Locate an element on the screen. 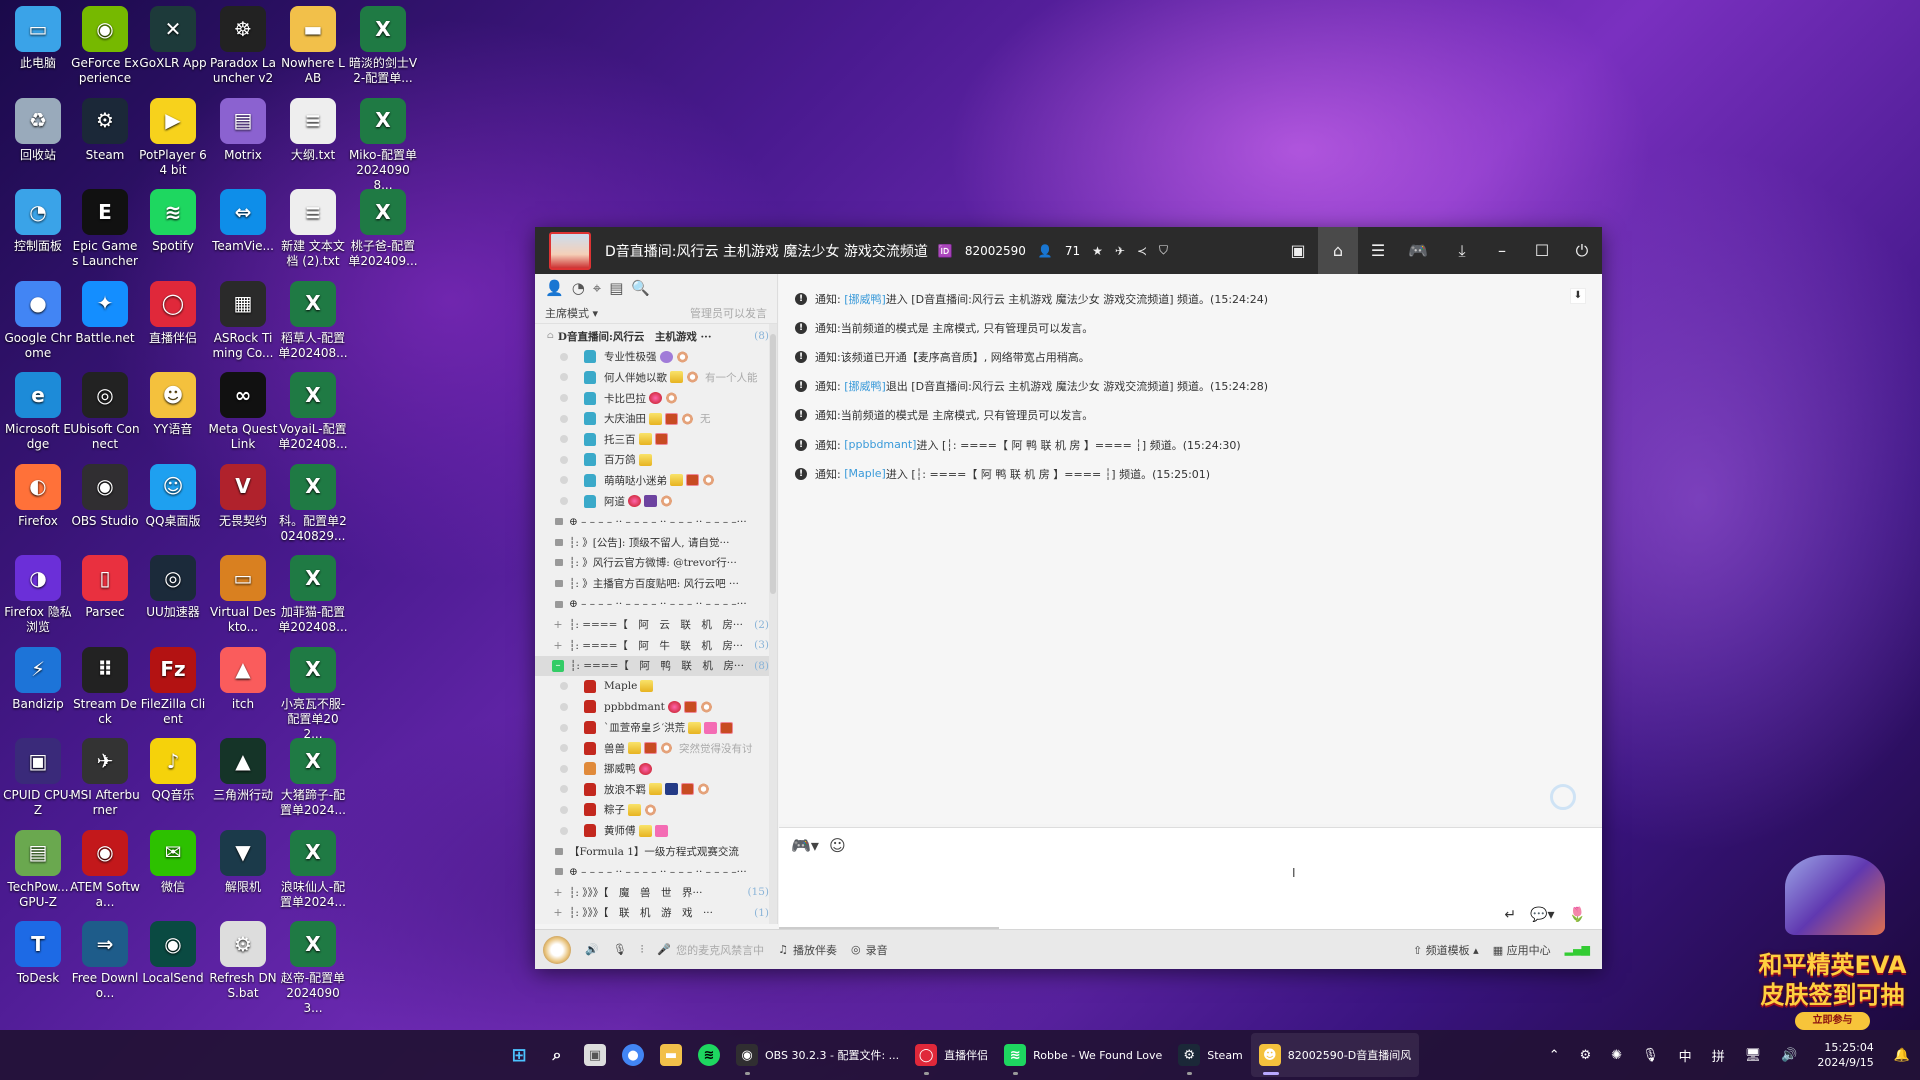  user-row: 何人伴她以歌 有一个人能 is located at coordinates (656, 377).